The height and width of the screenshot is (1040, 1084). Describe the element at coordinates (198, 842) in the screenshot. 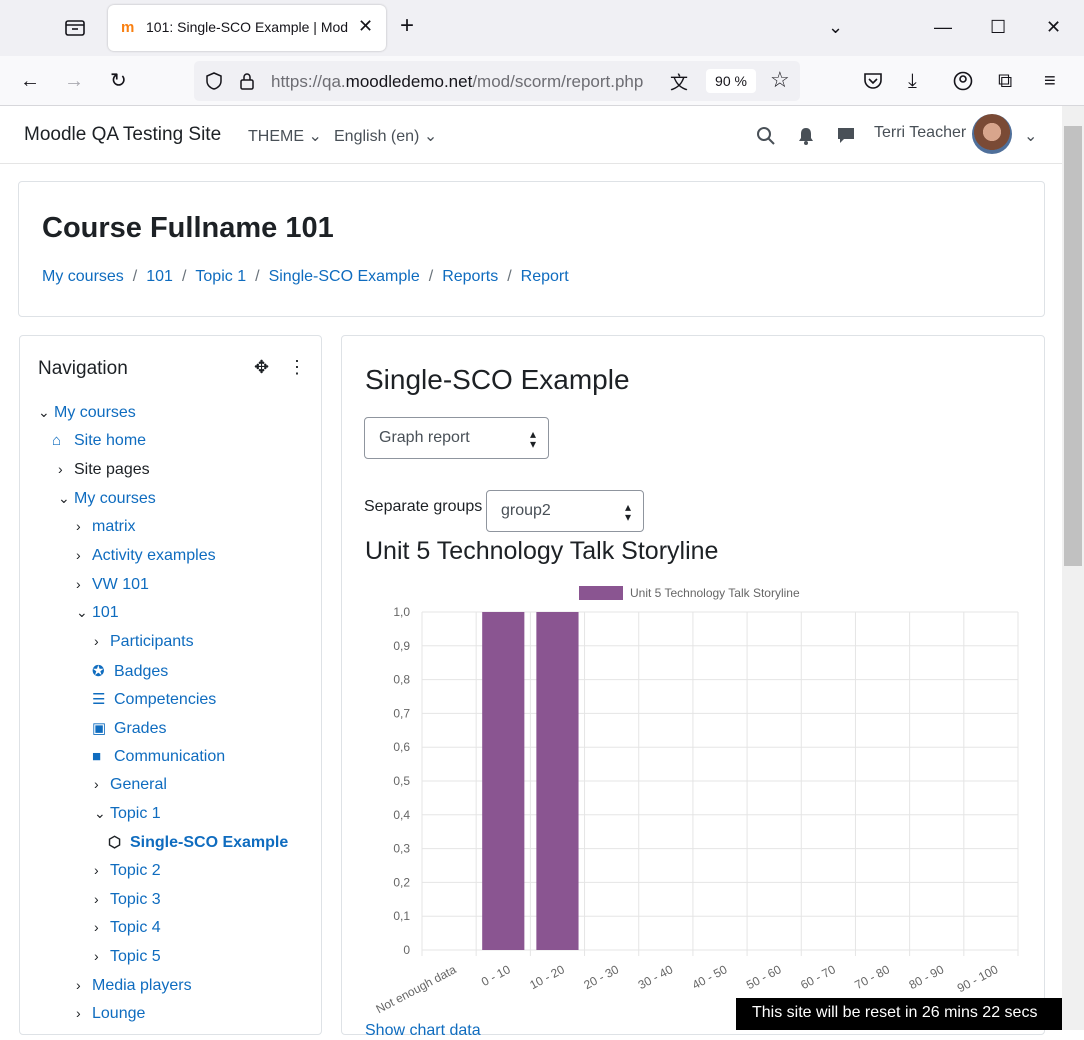

I see `nav-item-single-sco-example: ⬡ Single-SCO Example` at that location.